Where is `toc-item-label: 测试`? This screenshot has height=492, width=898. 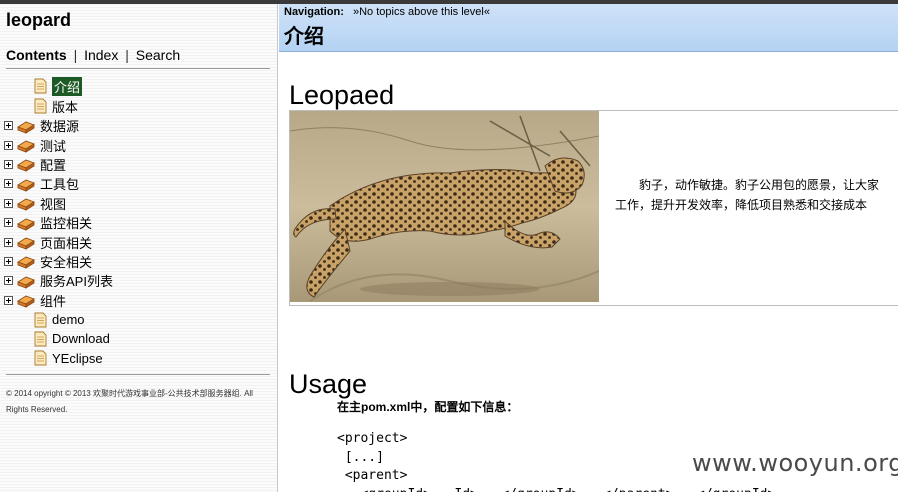 toc-item-label: 测试 is located at coordinates (53, 146).